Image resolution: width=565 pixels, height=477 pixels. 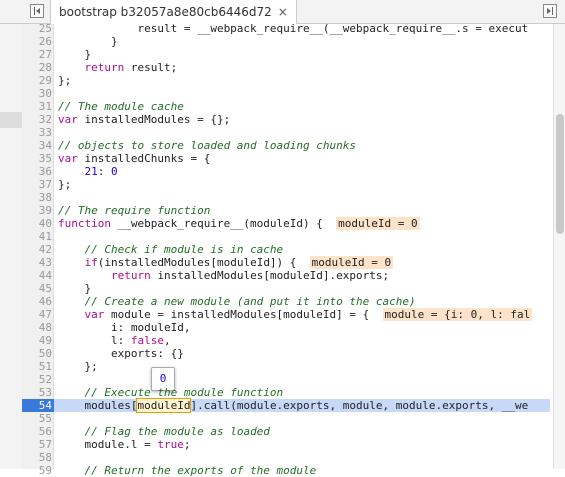 I want to click on left-sidebar-strip, so click(x=11, y=246).